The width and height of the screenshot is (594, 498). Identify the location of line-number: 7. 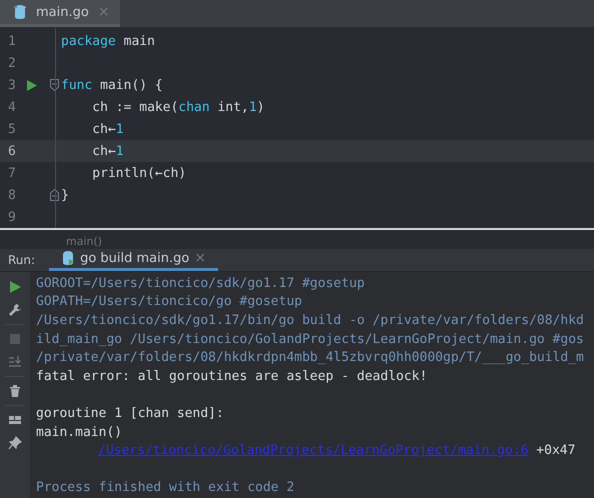
(12, 173).